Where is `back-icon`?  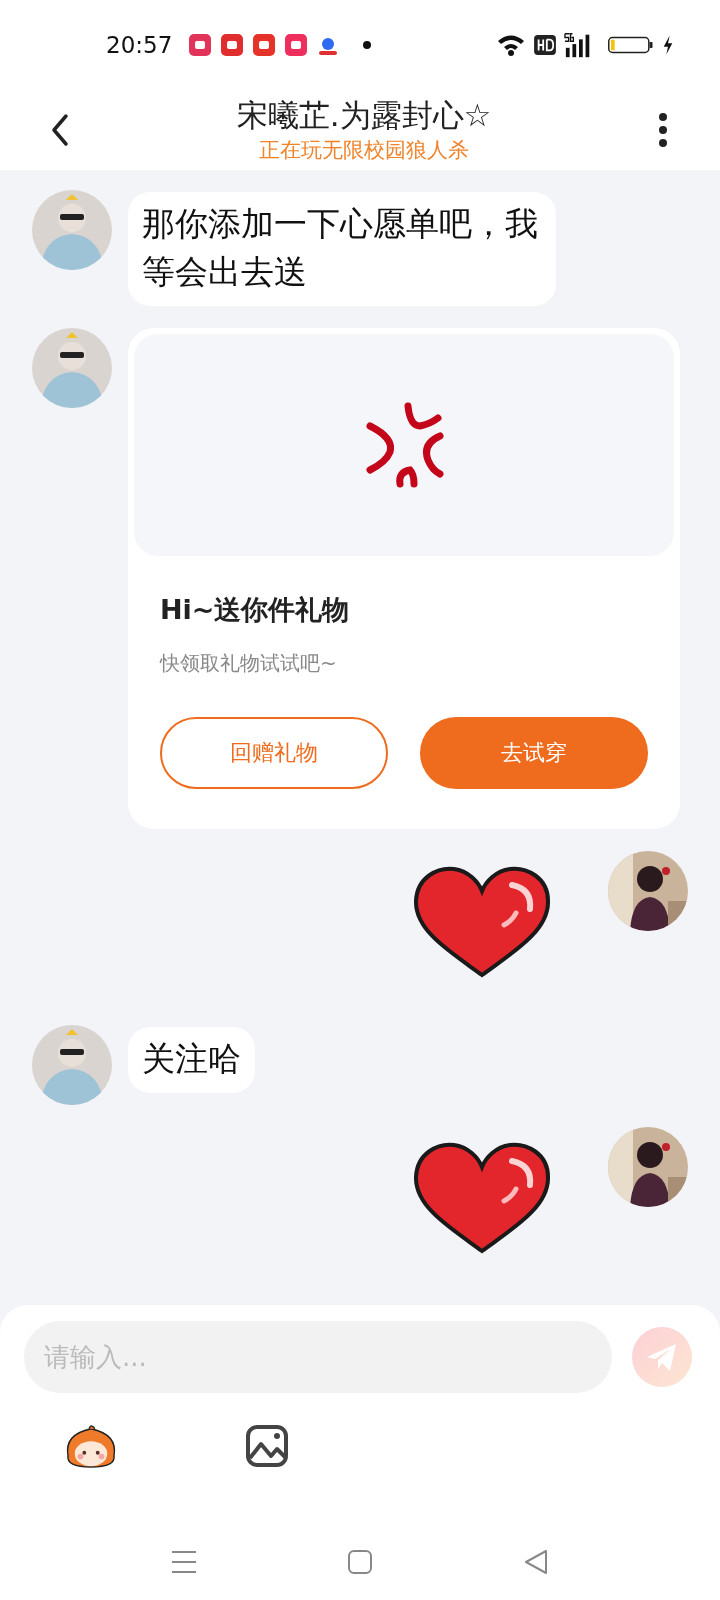 back-icon is located at coordinates (60, 130).